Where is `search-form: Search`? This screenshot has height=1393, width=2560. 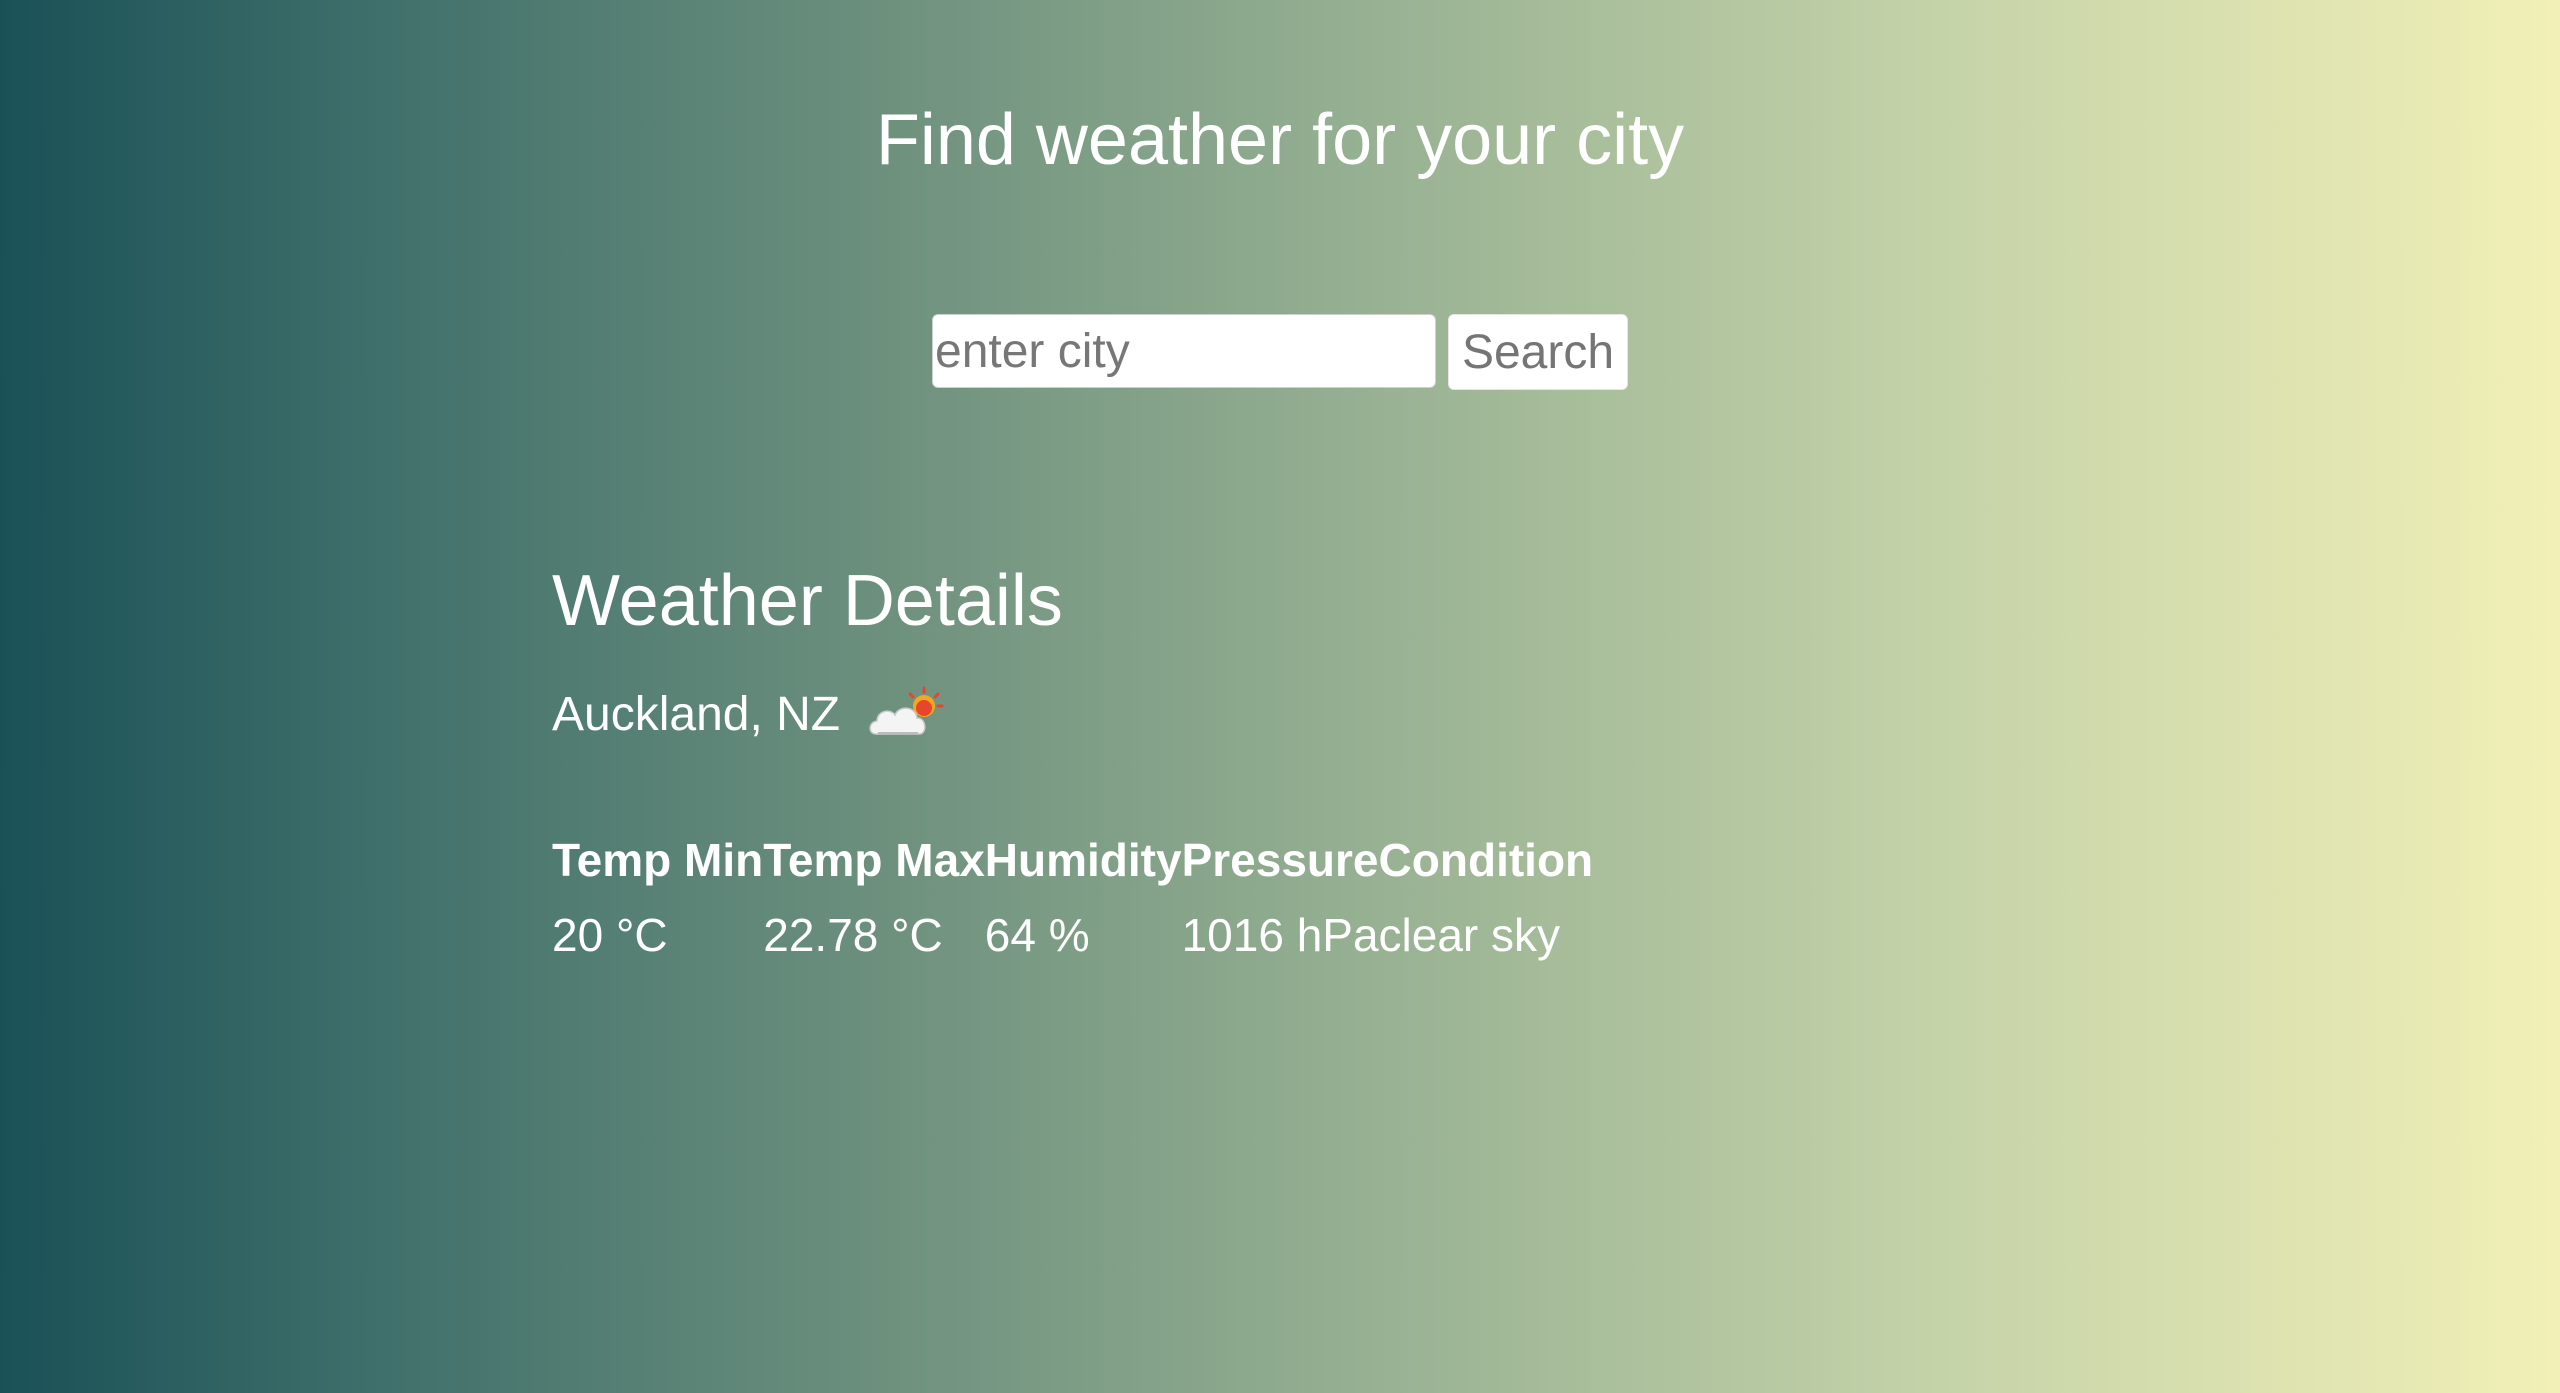 search-form: Search is located at coordinates (1280, 352).